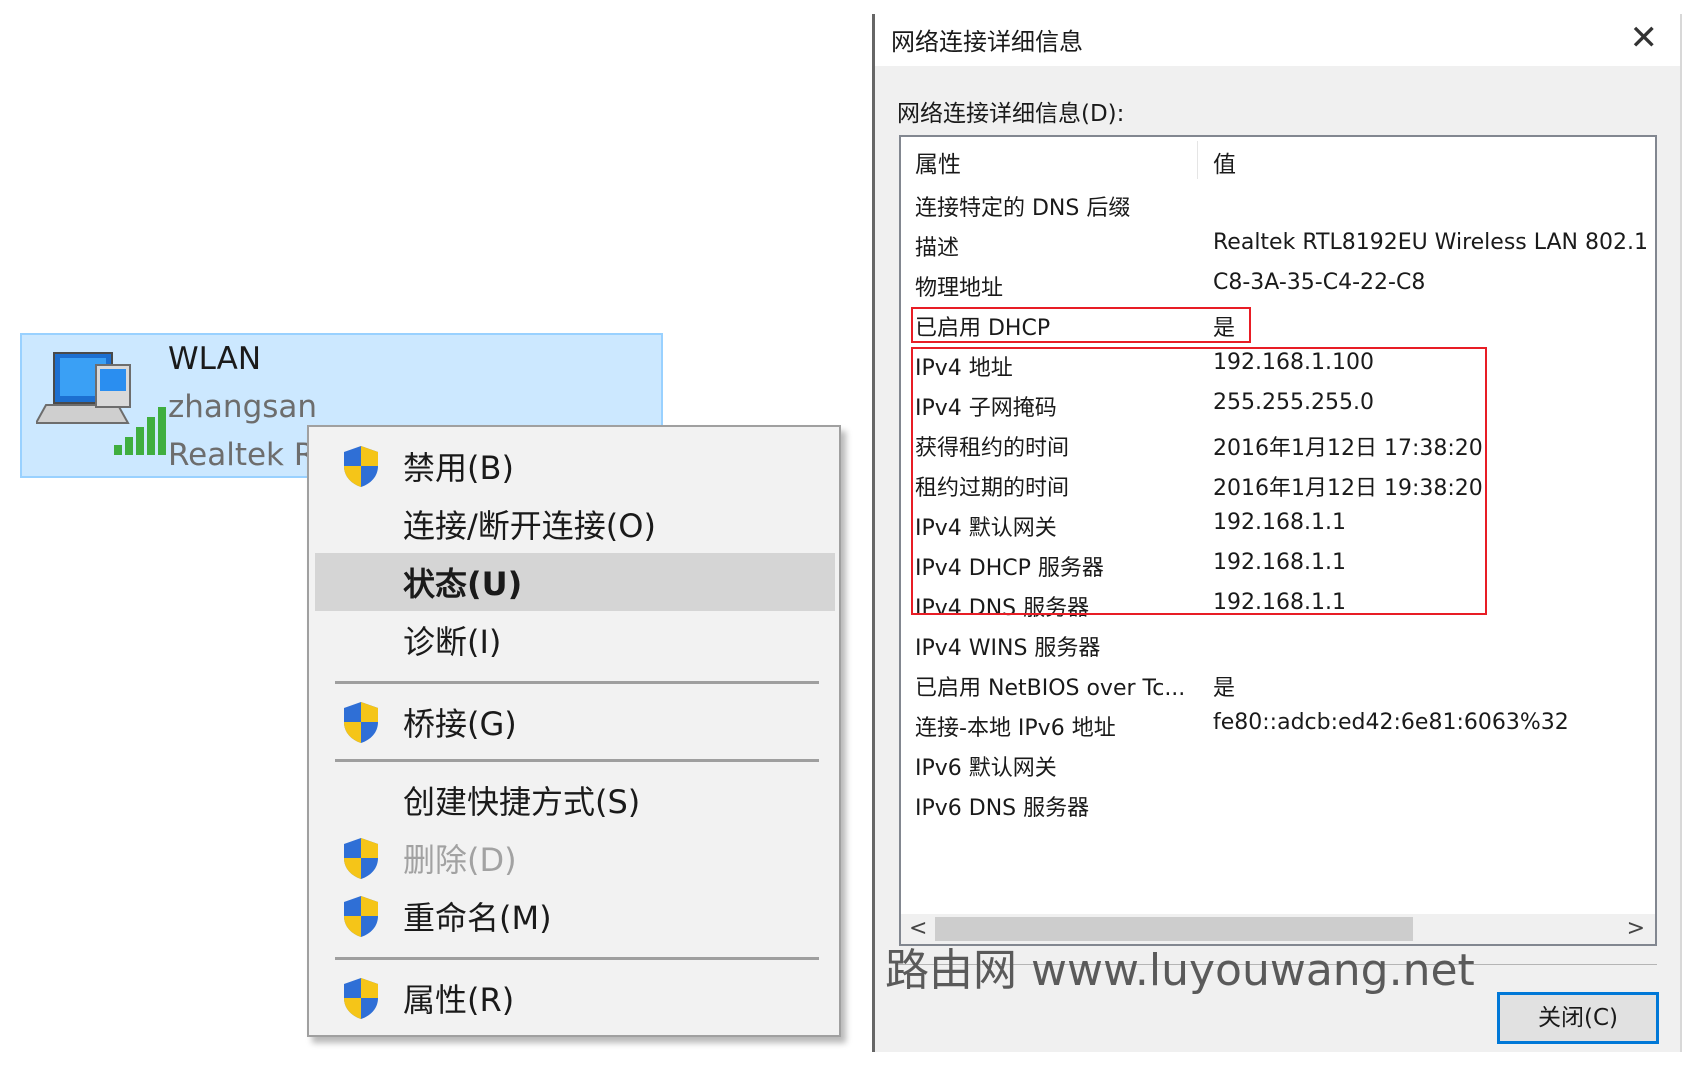 Image resolution: width=1696 pixels, height=1068 pixels. What do you see at coordinates (1015, 728) in the screenshot?
I see `row-property: 连接-本地 IPv6 地址` at bounding box center [1015, 728].